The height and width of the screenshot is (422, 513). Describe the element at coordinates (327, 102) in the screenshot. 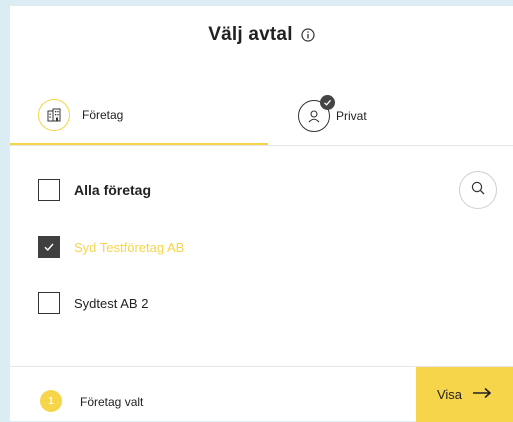

I see `check-badge-icon` at that location.